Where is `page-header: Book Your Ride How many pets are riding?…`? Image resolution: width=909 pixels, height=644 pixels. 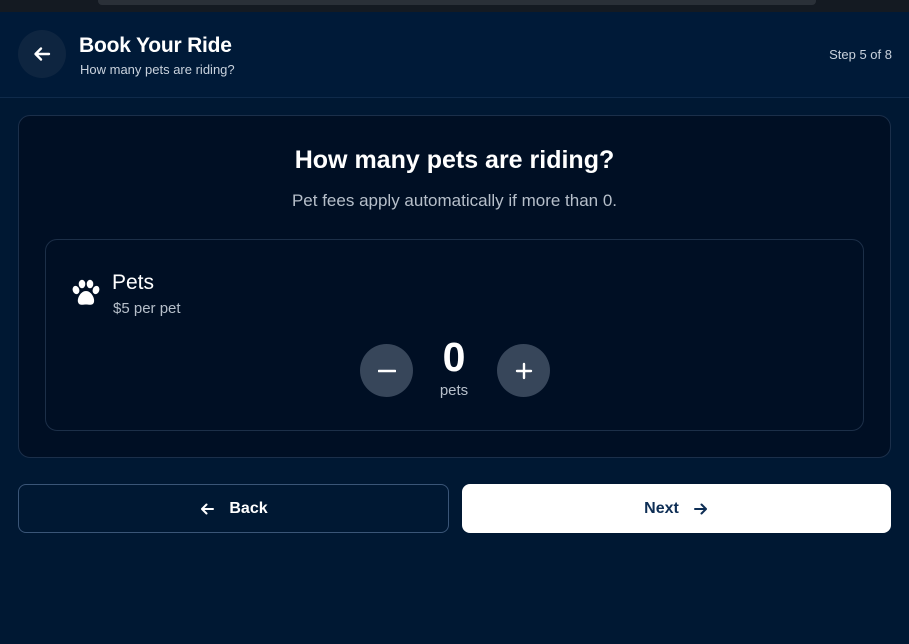 page-header: Book Your Ride How many pets are riding?… is located at coordinates (454, 55).